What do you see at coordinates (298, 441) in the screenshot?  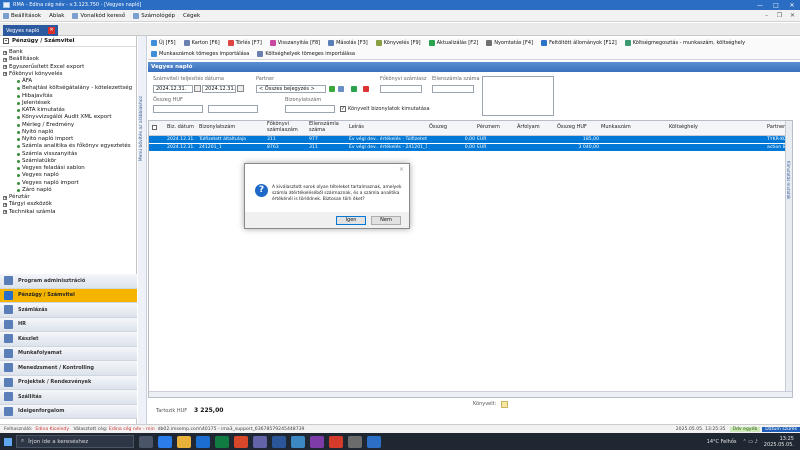 I see `app-icon` at bounding box center [298, 441].